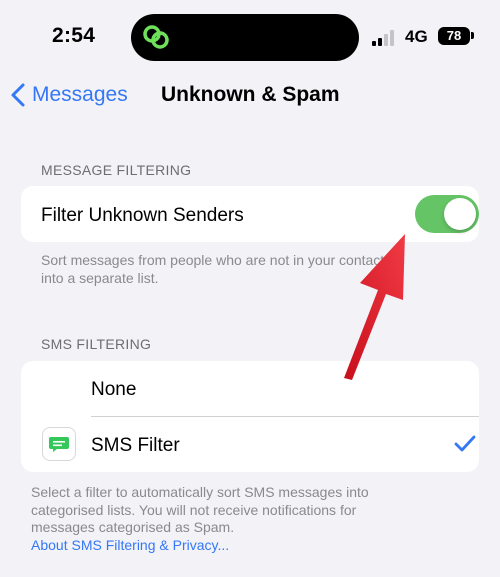 This screenshot has height=577, width=500. I want to click on page-title: Unknown & Spam, so click(250, 94).